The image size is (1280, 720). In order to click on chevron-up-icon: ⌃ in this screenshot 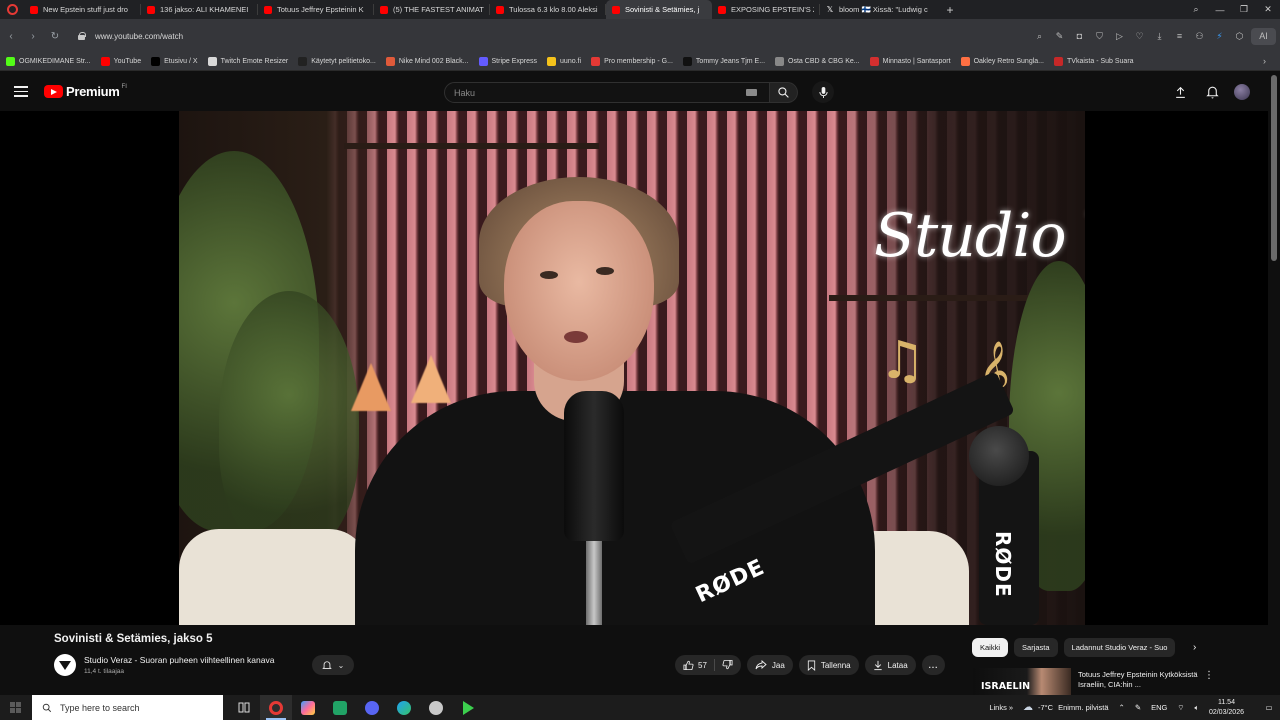, I will do `click(1122, 707)`.